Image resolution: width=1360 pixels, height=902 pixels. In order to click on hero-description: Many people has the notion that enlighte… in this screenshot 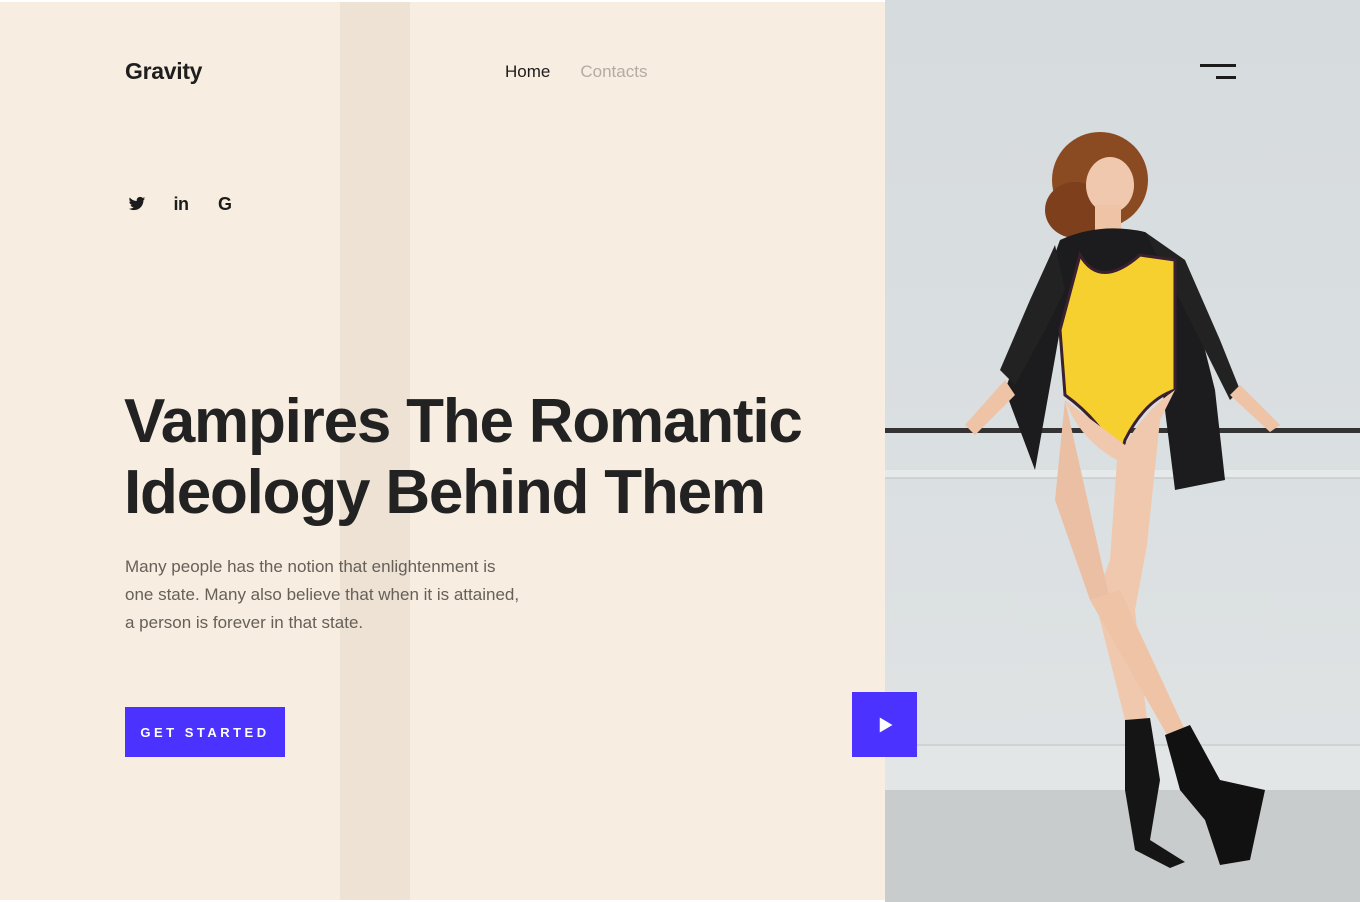, I will do `click(350, 595)`.